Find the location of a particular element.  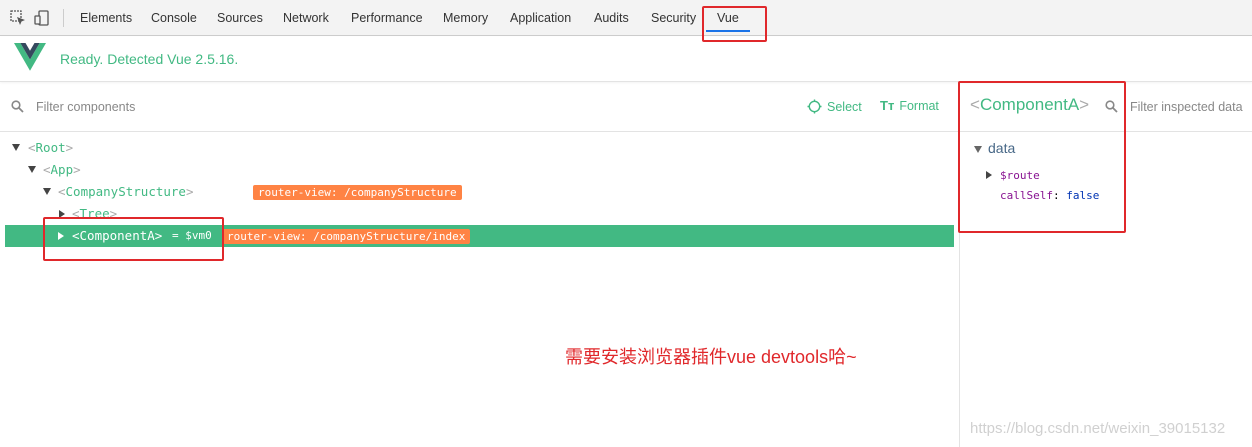

vue-status-message: Ready. Detected Vue 2.5.16. is located at coordinates (149, 59).